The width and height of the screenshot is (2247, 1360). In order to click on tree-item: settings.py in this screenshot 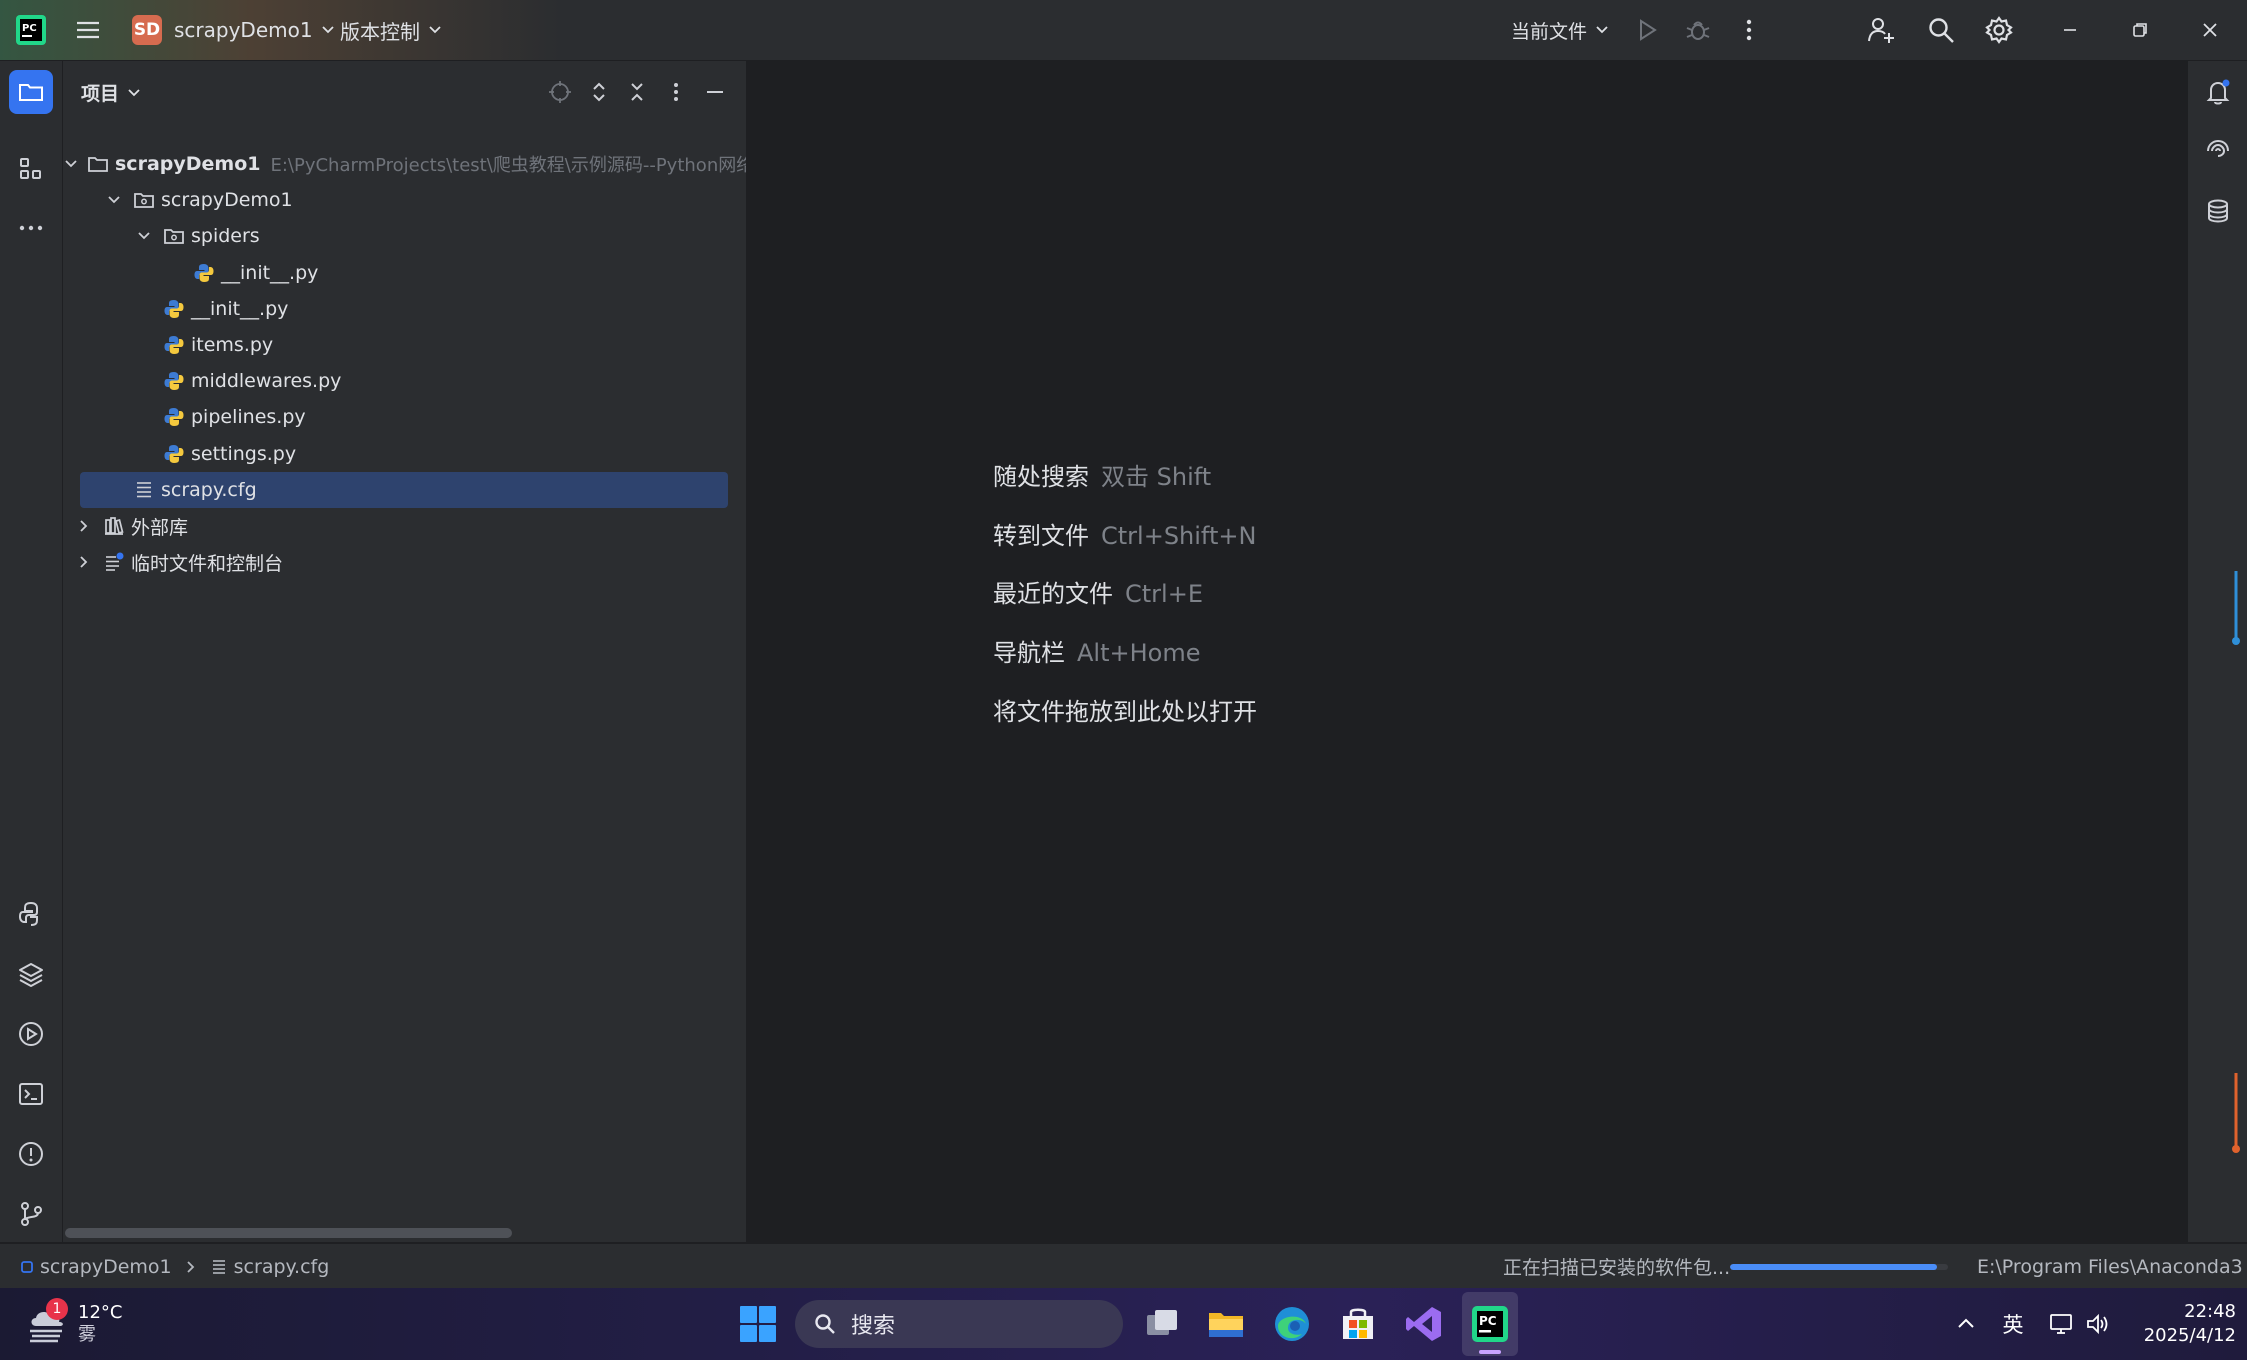, I will do `click(404, 454)`.